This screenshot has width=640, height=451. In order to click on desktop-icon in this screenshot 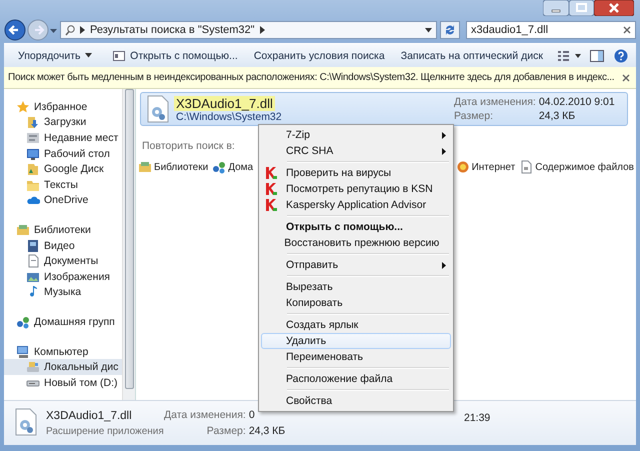, I will do `click(33, 153)`.